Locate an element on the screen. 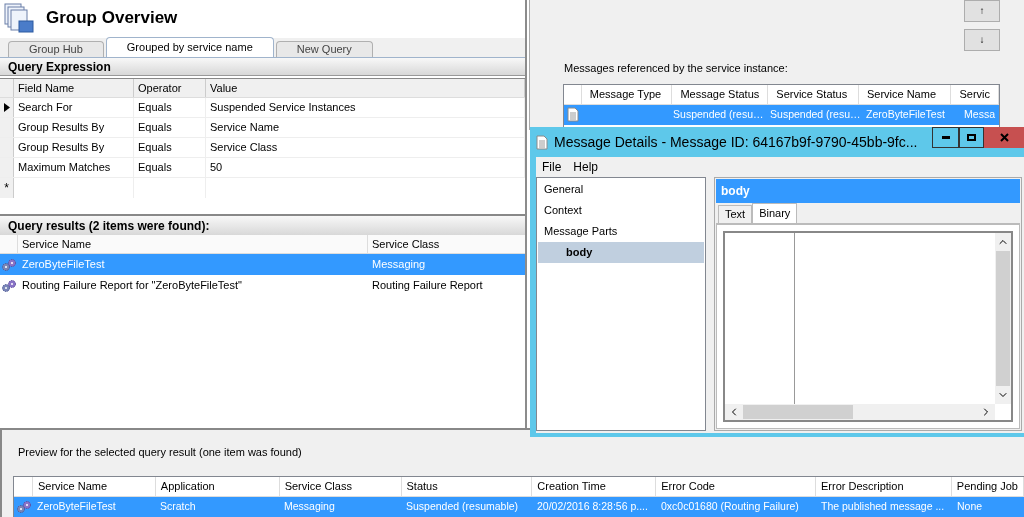  horizontal-scrollbar is located at coordinates (860, 412).